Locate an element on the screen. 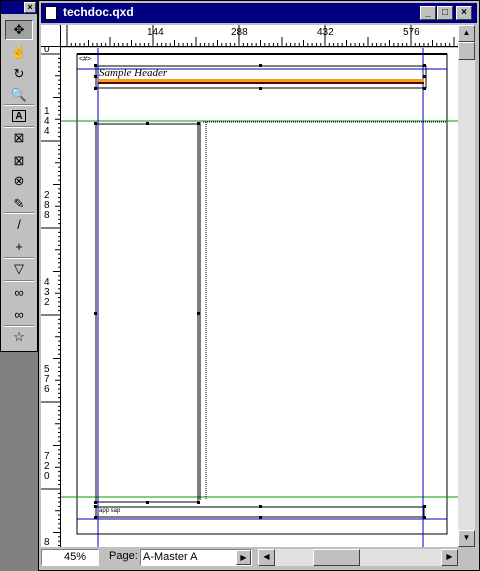 The height and width of the screenshot is (571, 480). horizontal-ruler-ticks is located at coordinates (262, 35).